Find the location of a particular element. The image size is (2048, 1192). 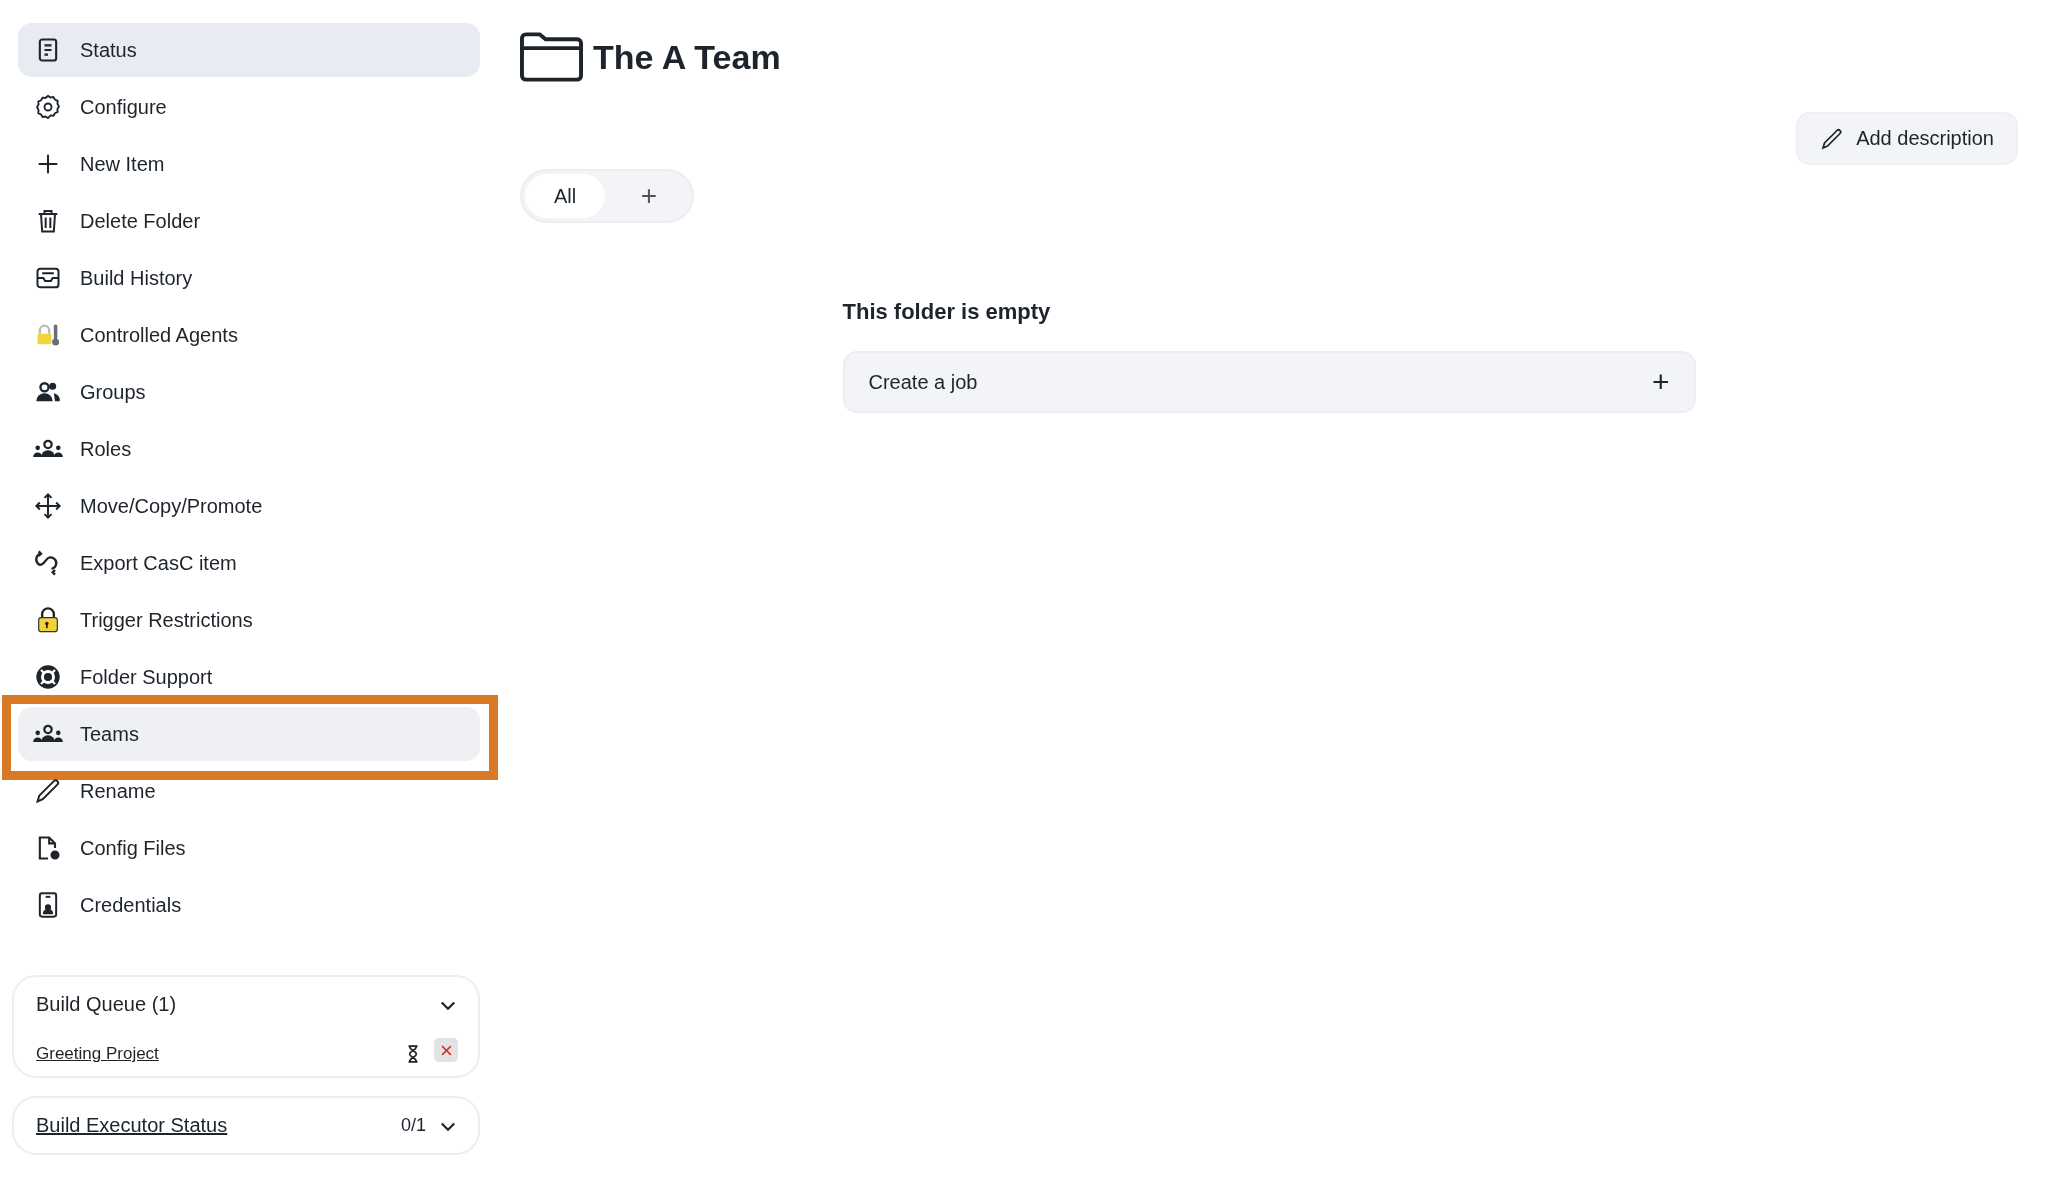

sidebar-item: Groups is located at coordinates (249, 392).